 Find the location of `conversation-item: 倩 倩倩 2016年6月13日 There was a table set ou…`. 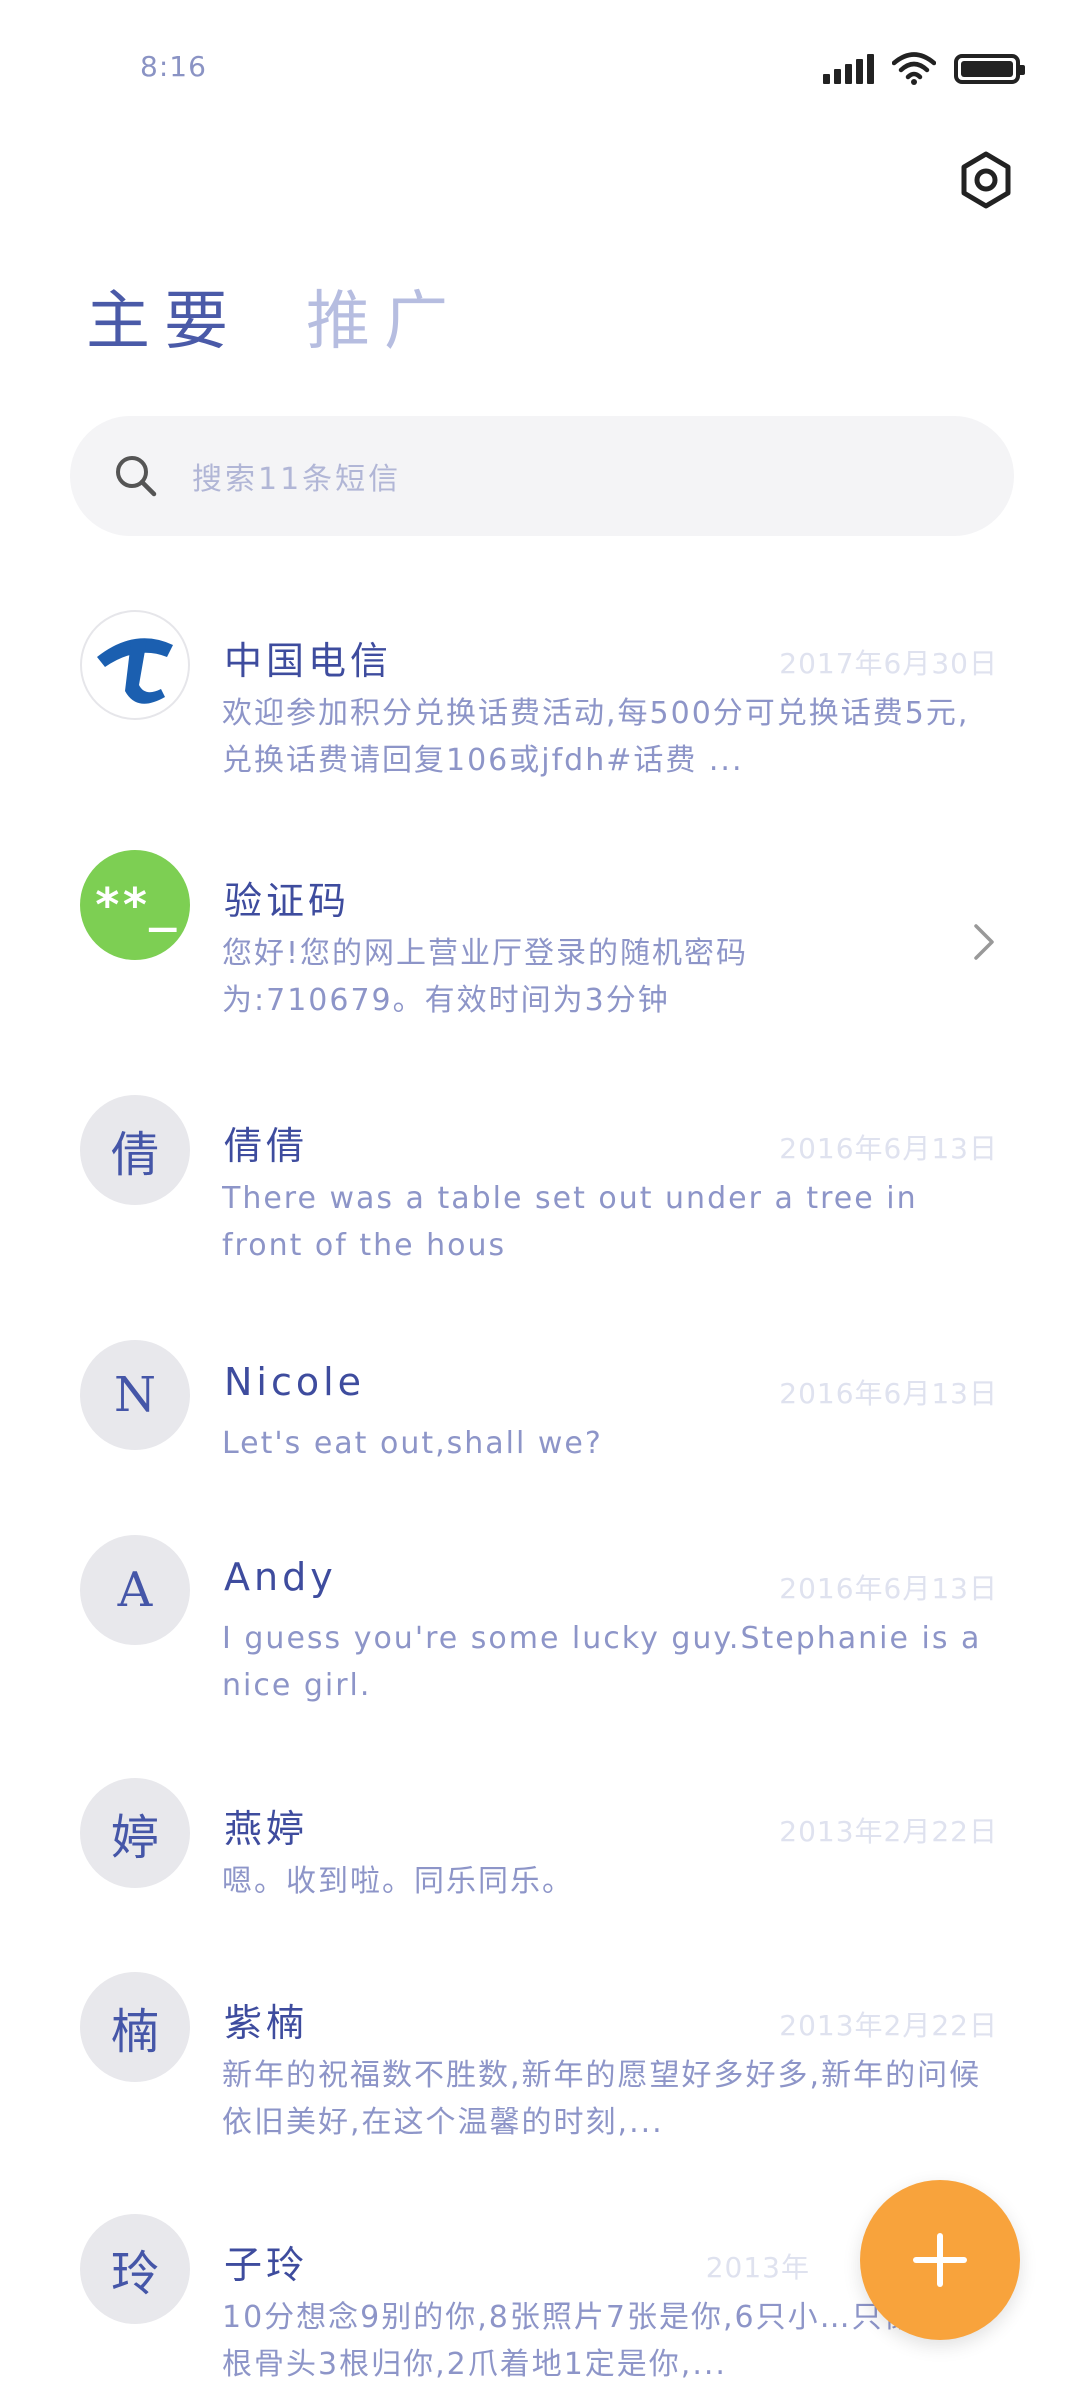

conversation-item: 倩 倩倩 2016年6月13日 There was a table set ou… is located at coordinates (540, 1185).